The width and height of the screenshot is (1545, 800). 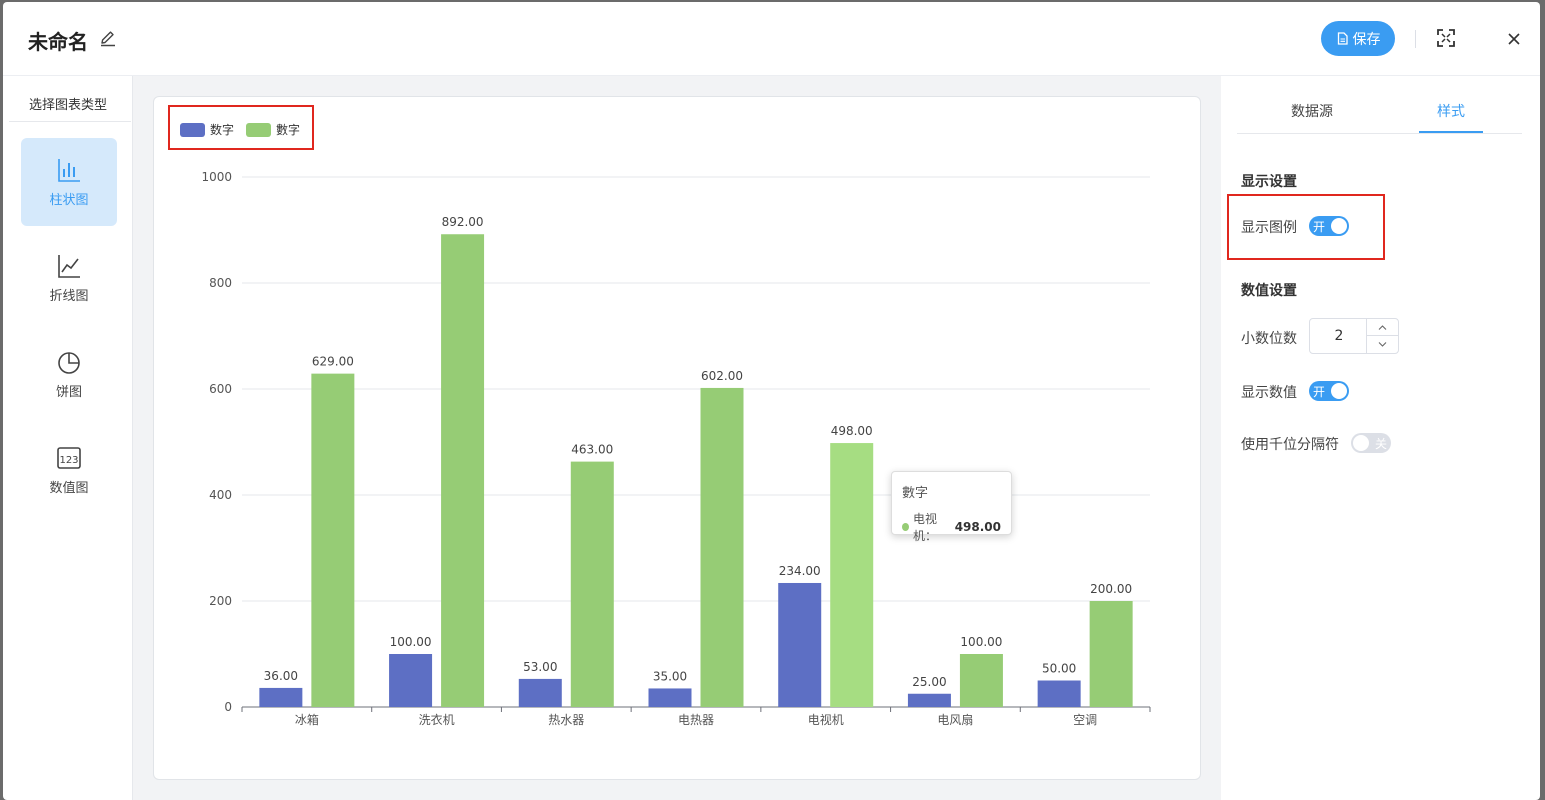 What do you see at coordinates (1085, 720) in the screenshot?
I see `x-tick-label: 空调` at bounding box center [1085, 720].